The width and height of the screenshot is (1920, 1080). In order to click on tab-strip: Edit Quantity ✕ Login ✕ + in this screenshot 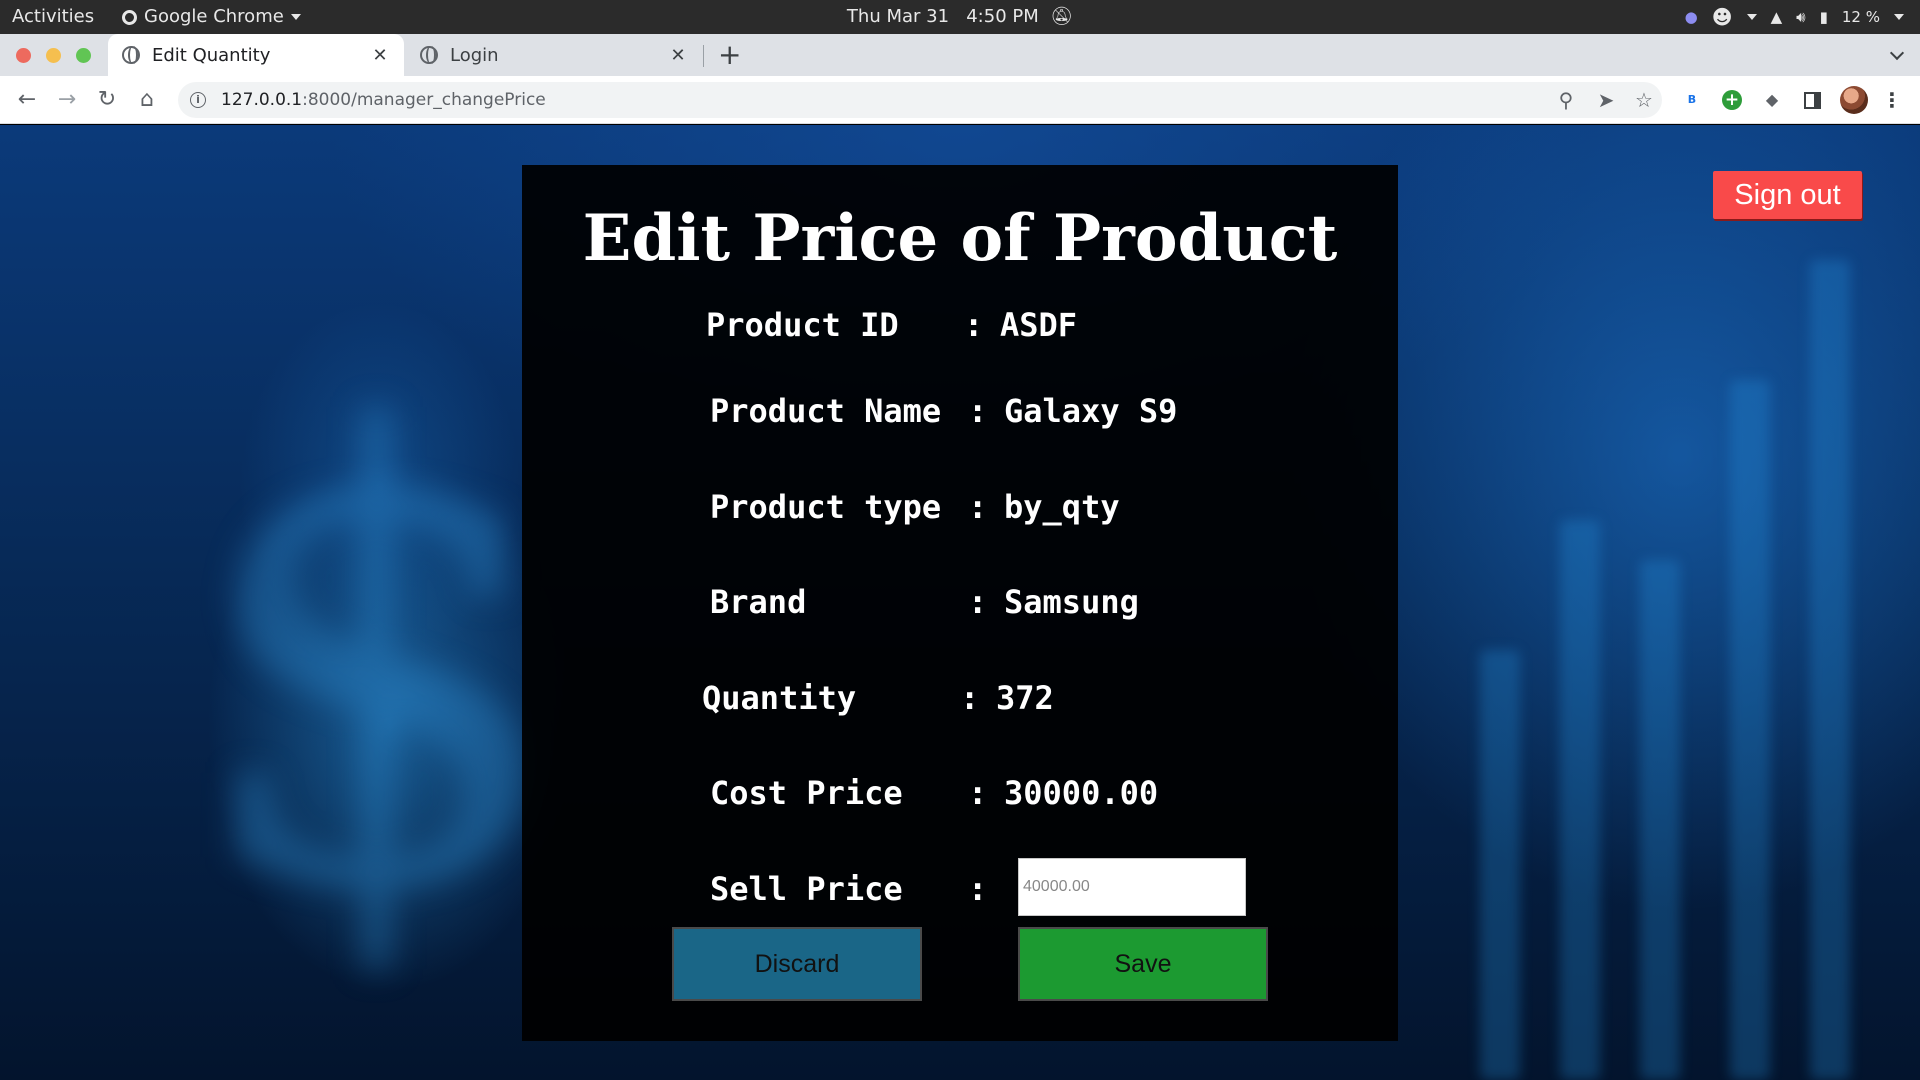, I will do `click(960, 55)`.